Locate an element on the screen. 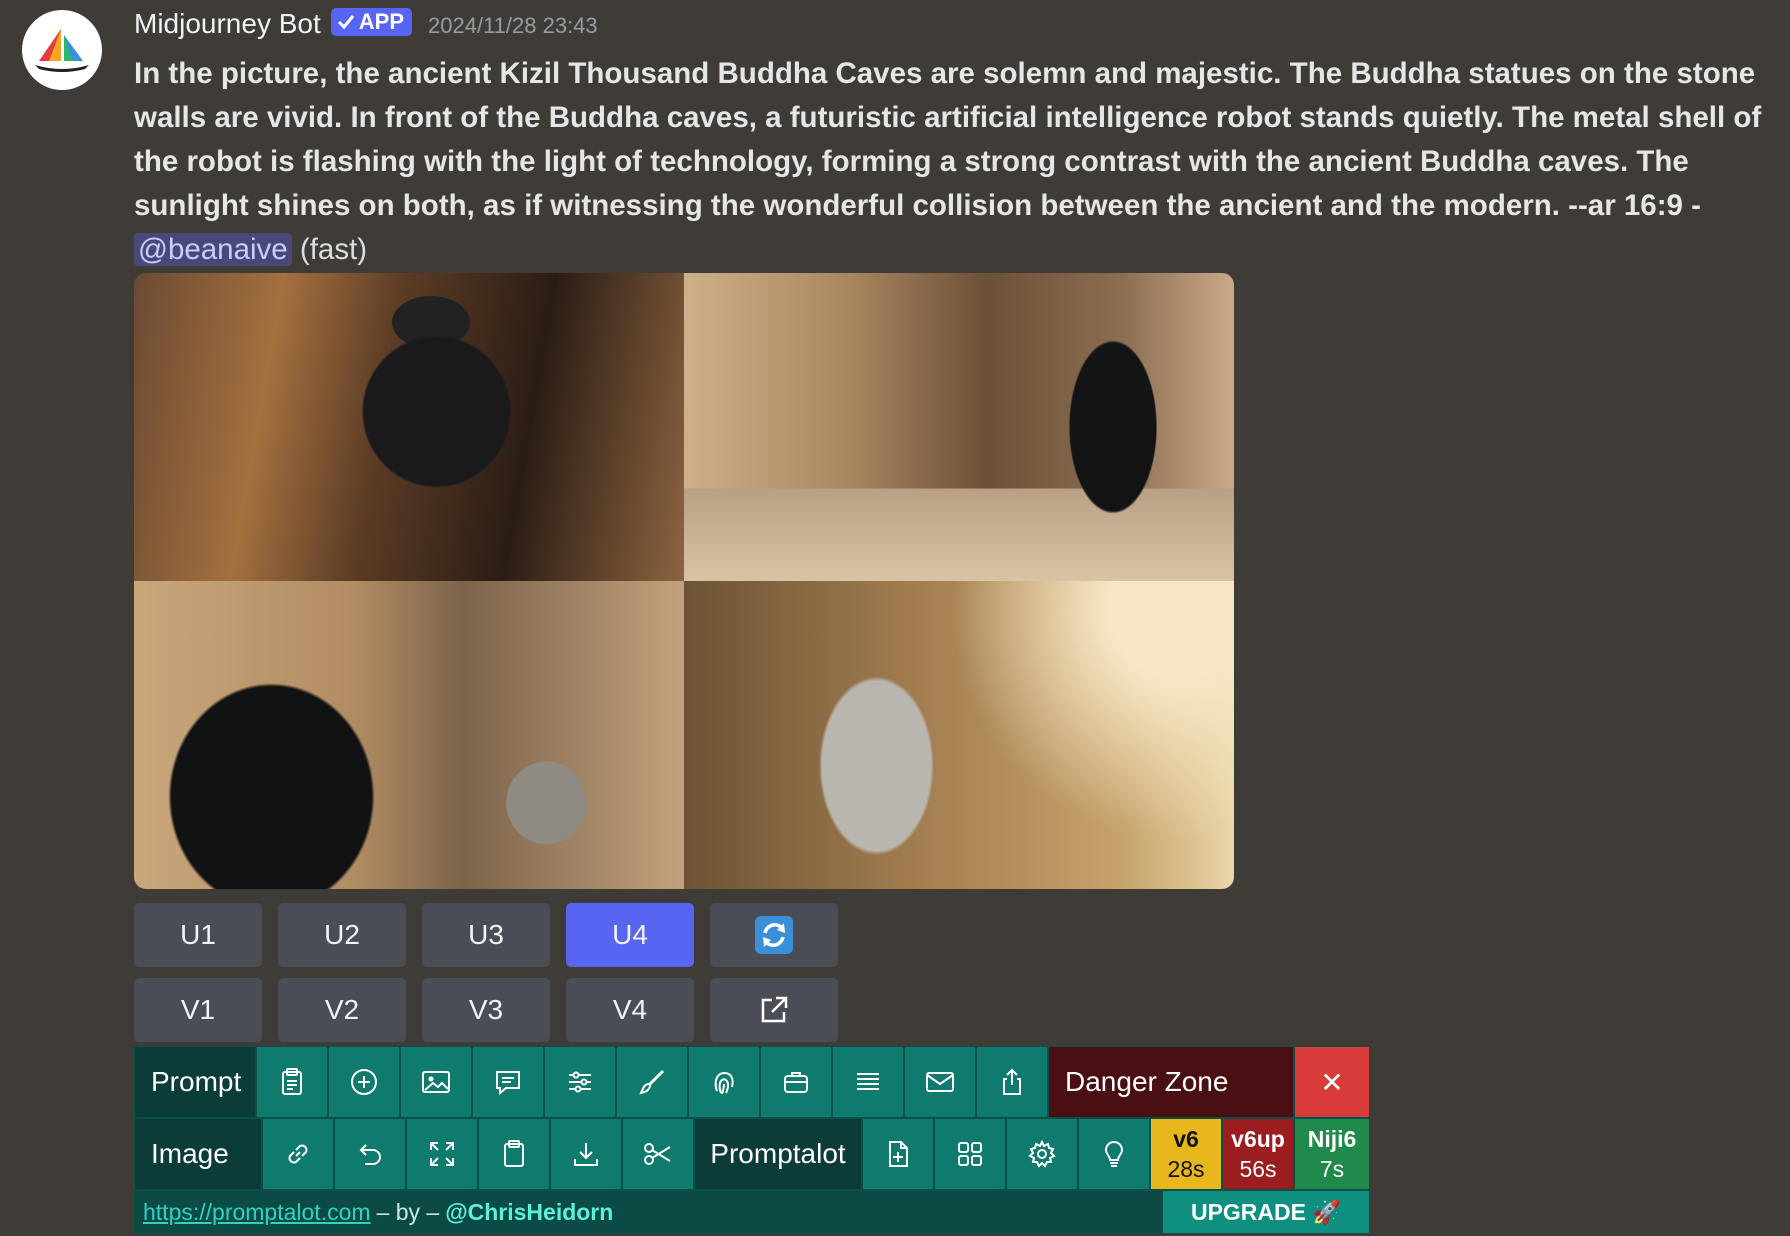 Image resolution: width=1790 pixels, height=1236 pixels. close-icon: ✕ is located at coordinates (1332, 1082).